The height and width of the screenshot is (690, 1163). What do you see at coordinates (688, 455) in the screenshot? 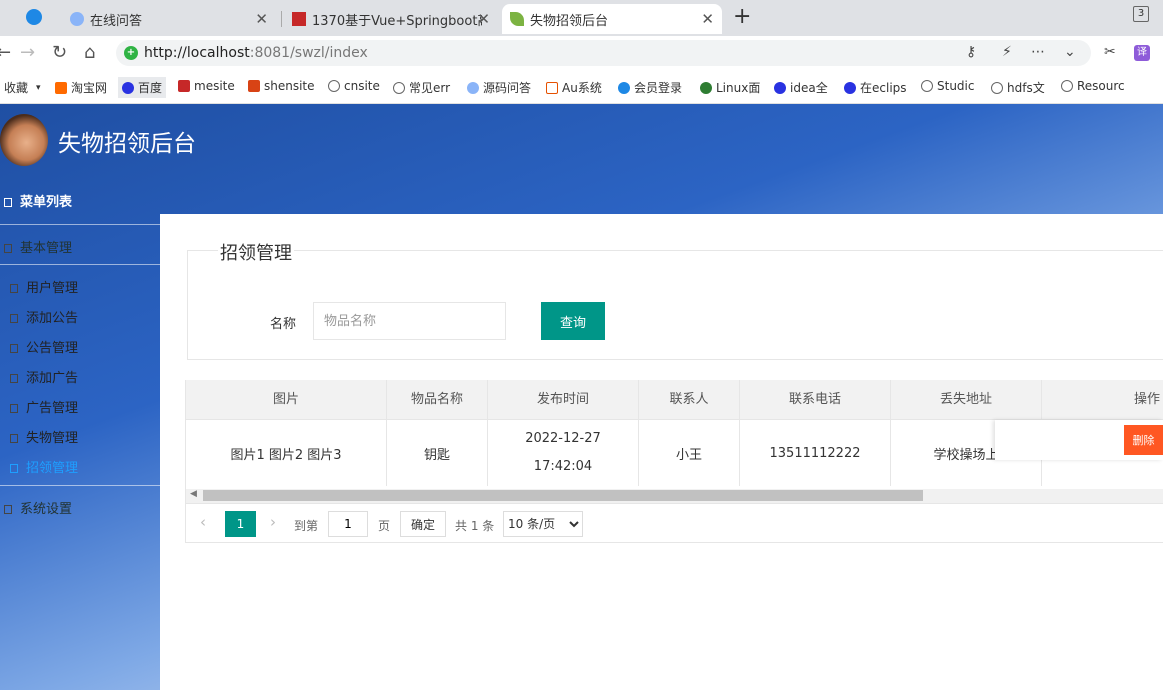
I see `cell-contact: 小王` at bounding box center [688, 455].